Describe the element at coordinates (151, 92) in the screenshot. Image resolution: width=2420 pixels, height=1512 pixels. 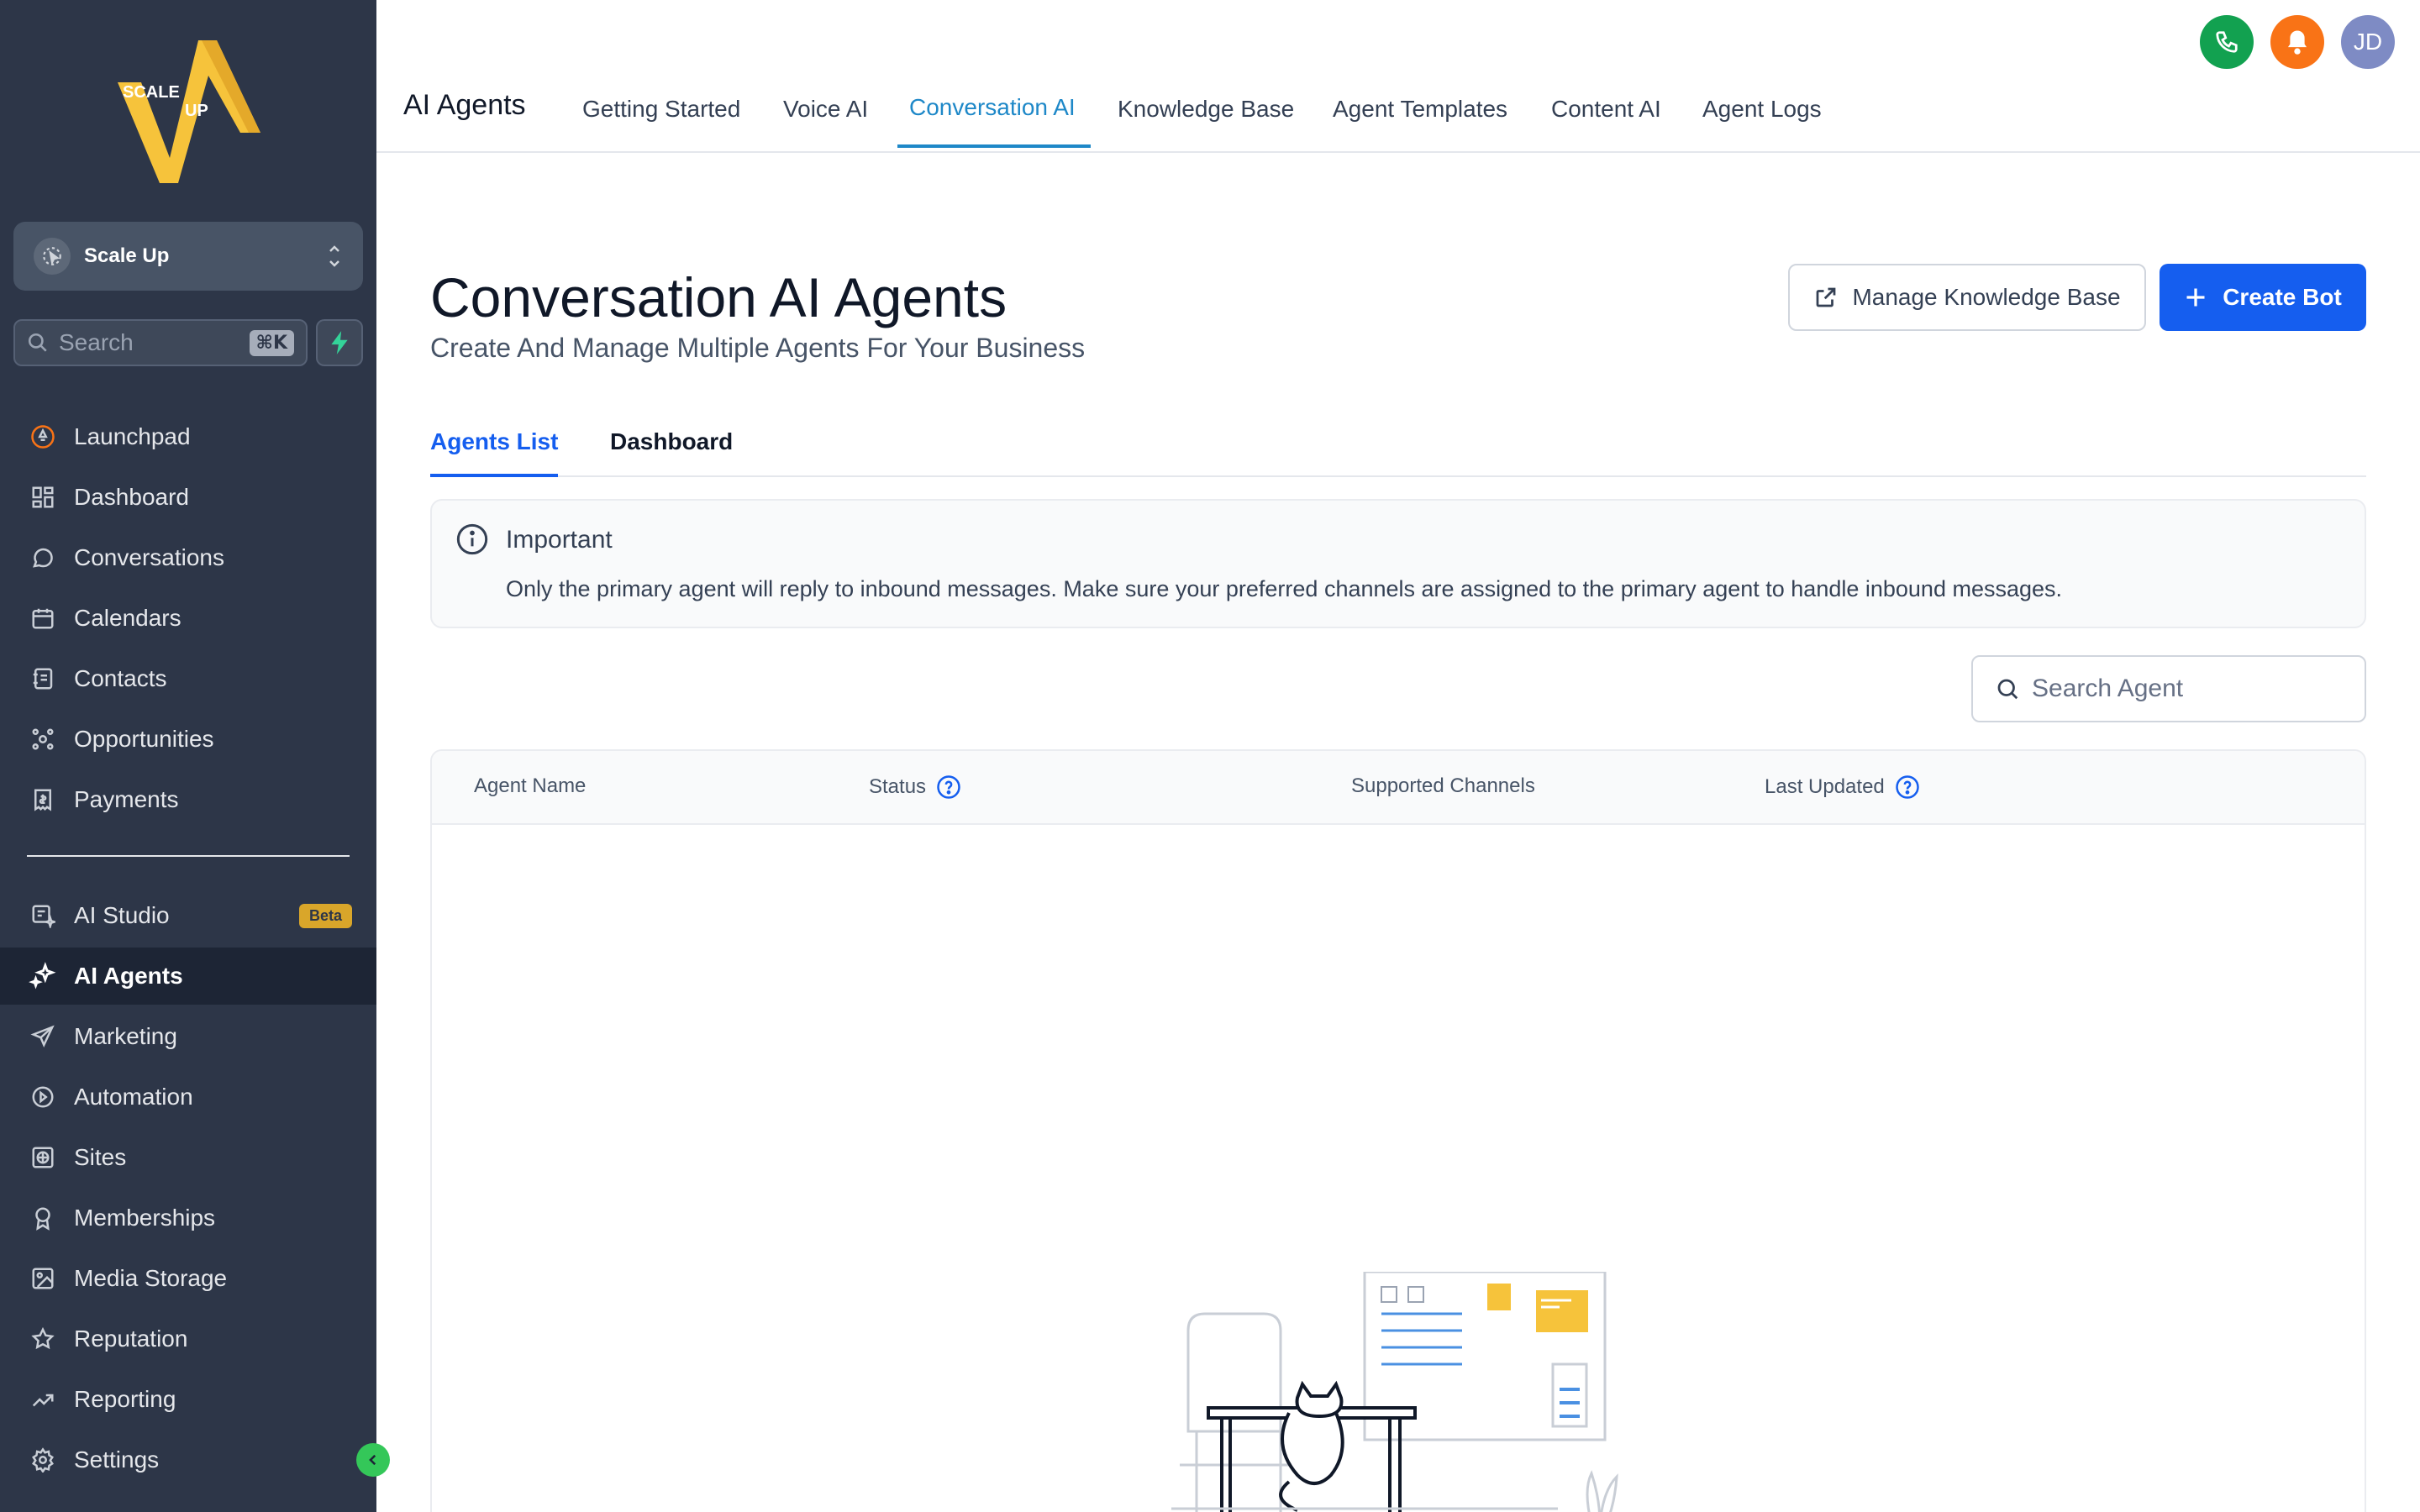
I see `svg-text: SCALE` at that location.